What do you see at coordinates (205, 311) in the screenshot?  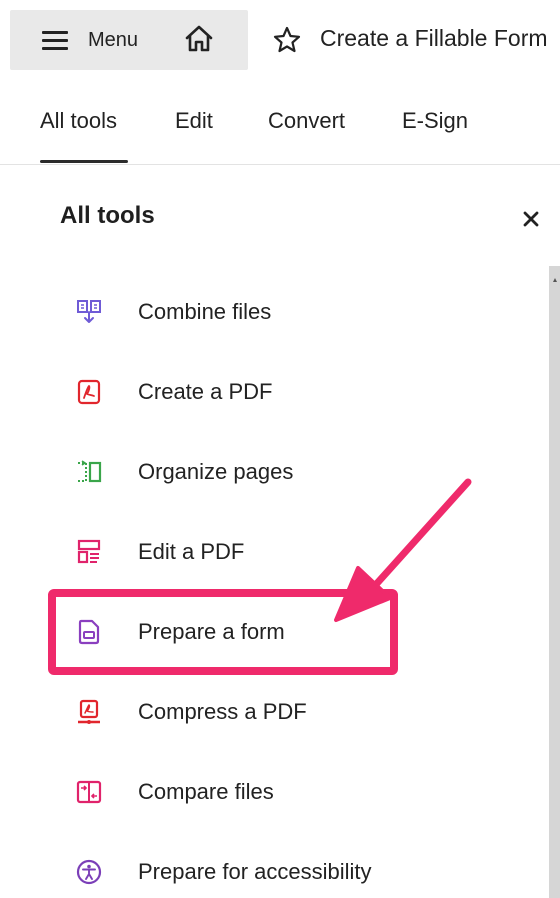 I see `tool-label: Combine files` at bounding box center [205, 311].